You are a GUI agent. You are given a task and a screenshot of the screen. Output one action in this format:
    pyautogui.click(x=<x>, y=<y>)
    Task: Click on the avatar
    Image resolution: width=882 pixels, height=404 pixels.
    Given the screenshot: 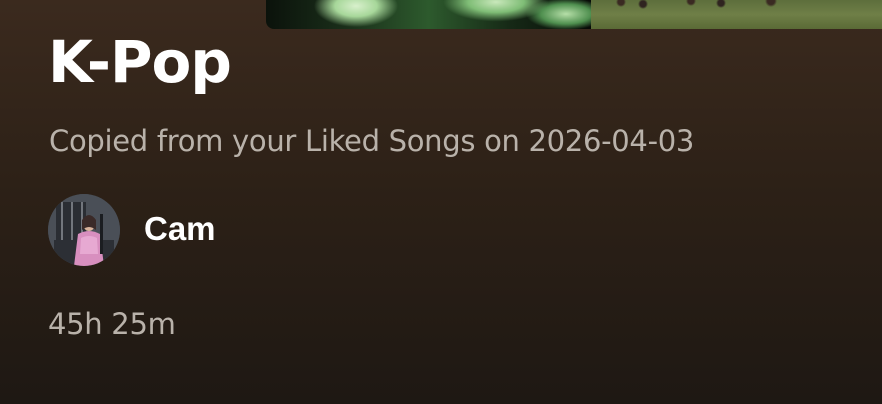 What is the action you would take?
    pyautogui.click(x=84, y=230)
    